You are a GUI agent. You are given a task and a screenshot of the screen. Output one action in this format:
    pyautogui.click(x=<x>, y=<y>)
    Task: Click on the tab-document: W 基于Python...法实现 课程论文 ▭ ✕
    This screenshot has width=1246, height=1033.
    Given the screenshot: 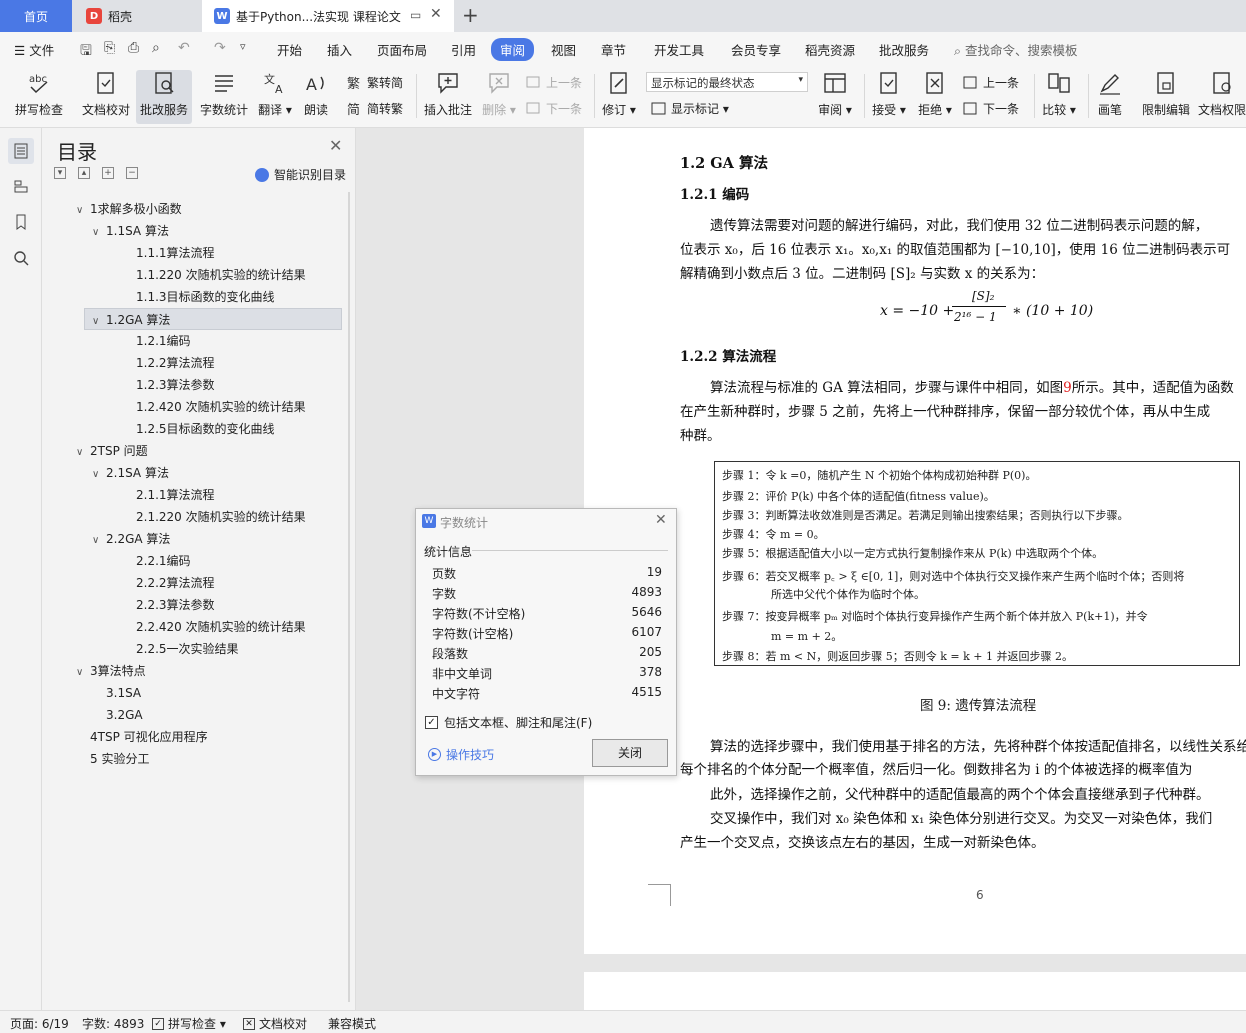 What is the action you would take?
    pyautogui.click(x=328, y=16)
    